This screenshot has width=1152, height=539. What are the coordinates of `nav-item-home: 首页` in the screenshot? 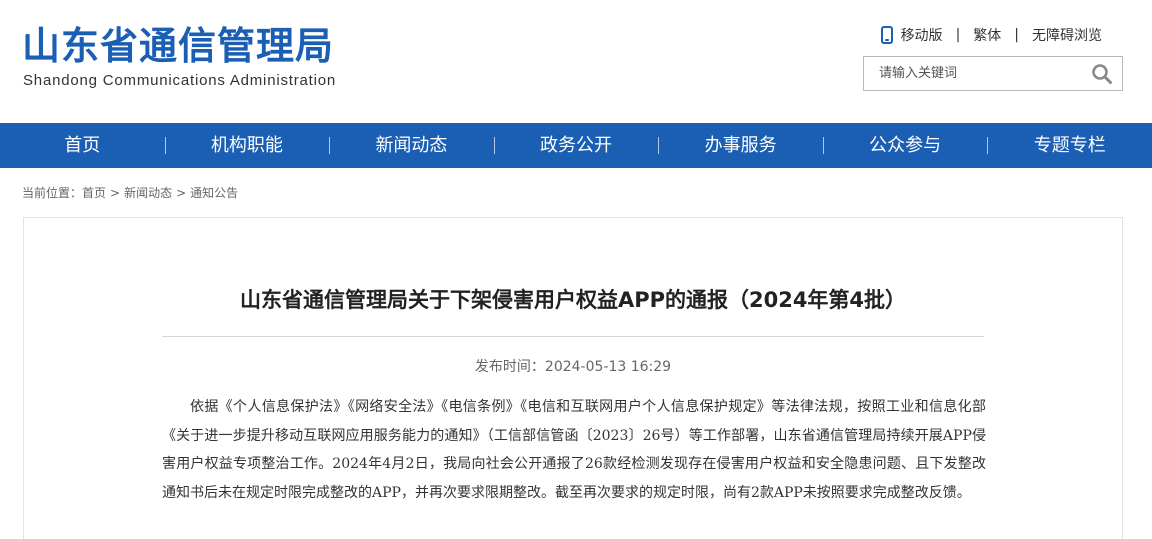 It's located at (82, 145).